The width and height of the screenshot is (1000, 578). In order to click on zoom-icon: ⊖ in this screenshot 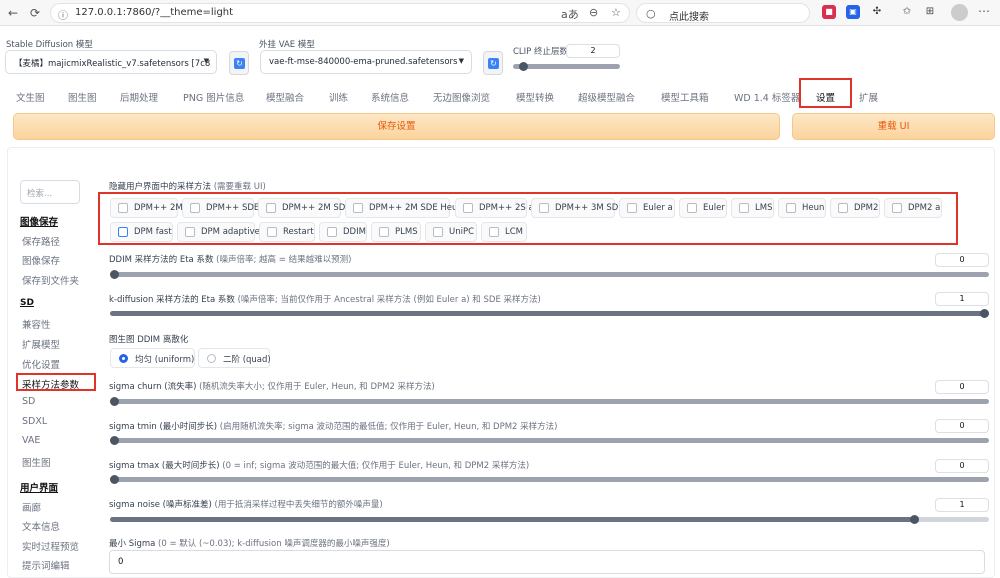, I will do `click(593, 12)`.